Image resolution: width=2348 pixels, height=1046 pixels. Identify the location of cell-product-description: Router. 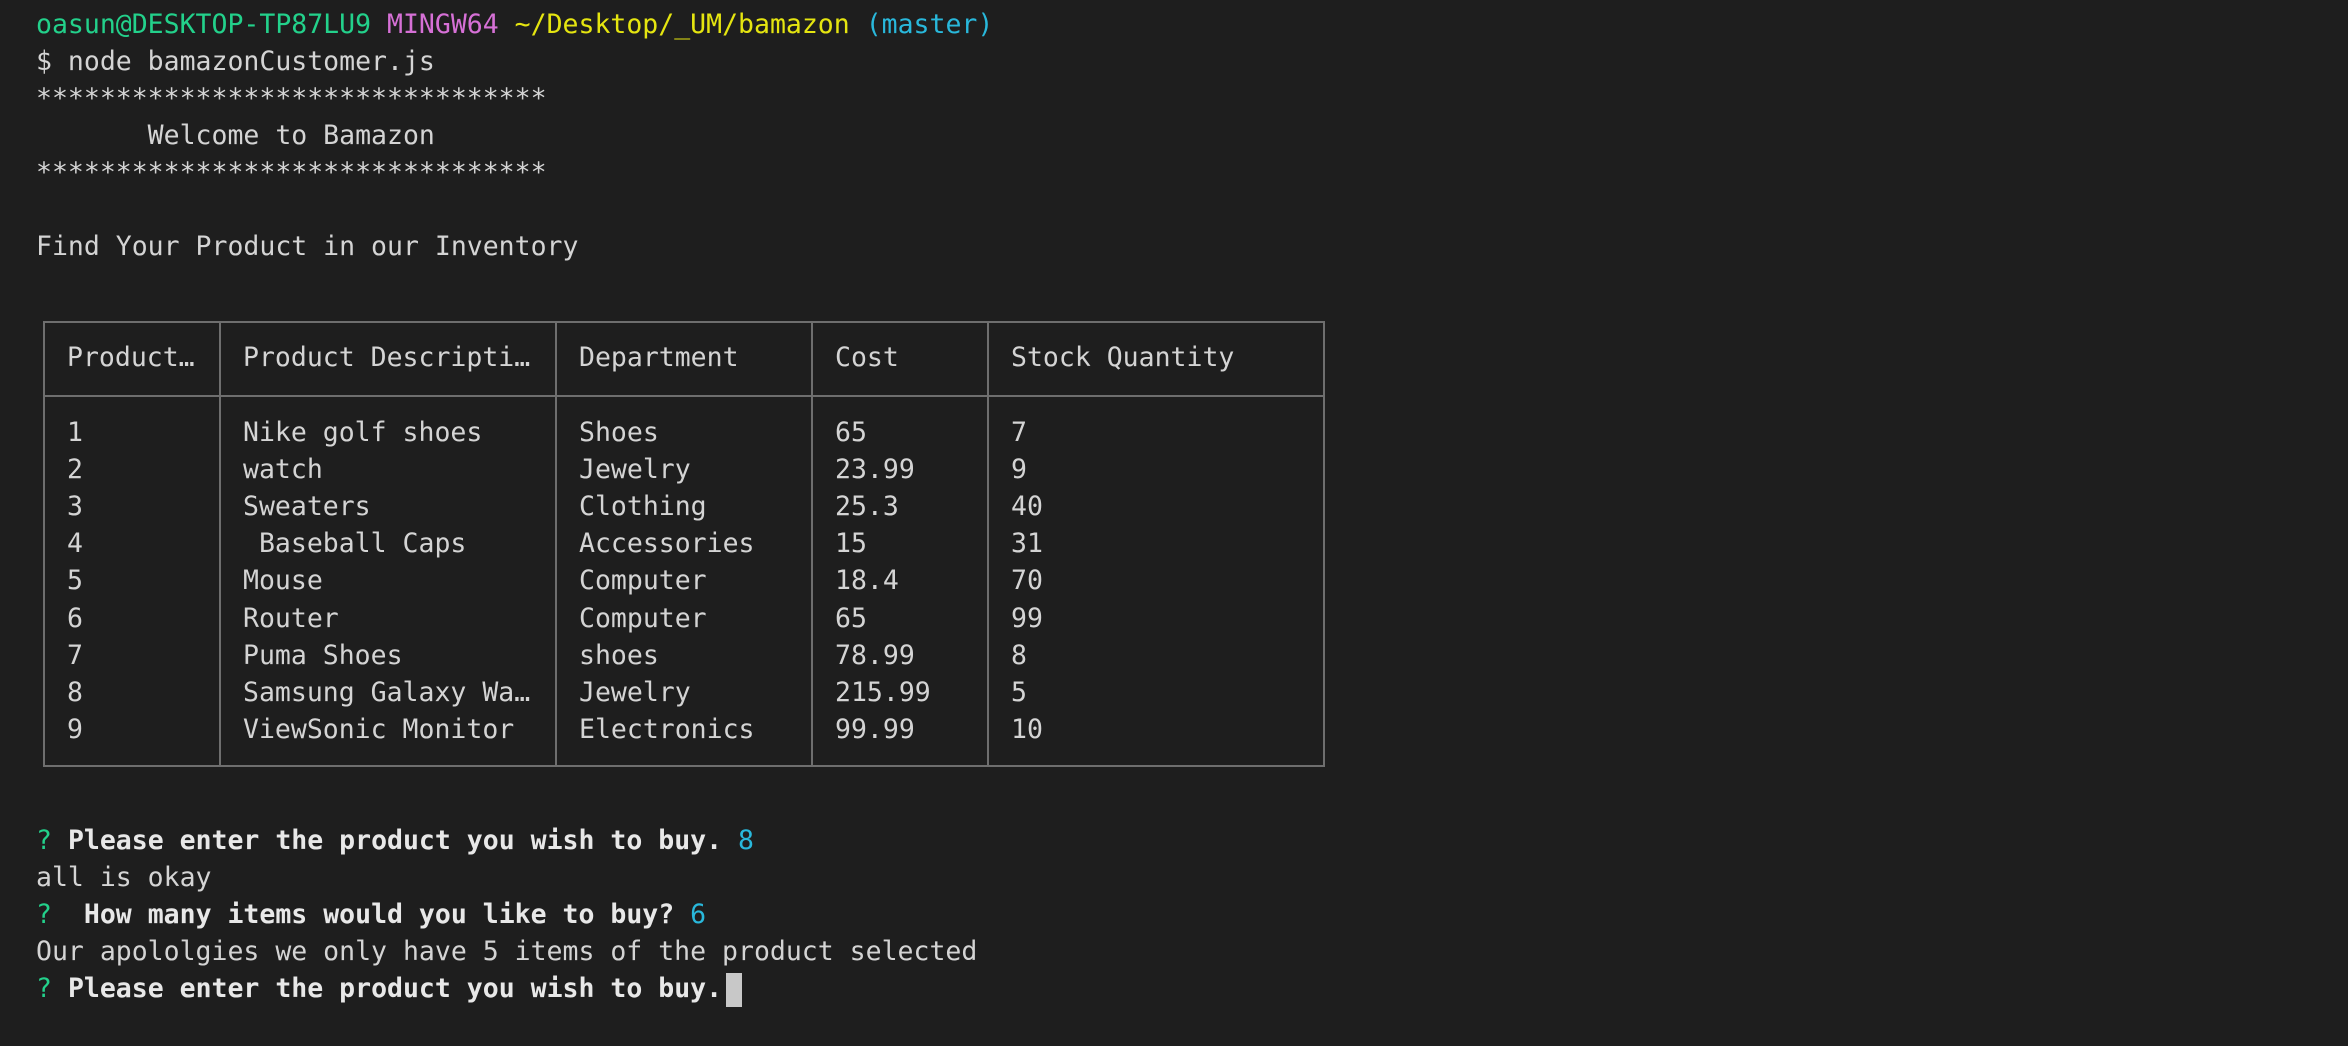
(291, 618).